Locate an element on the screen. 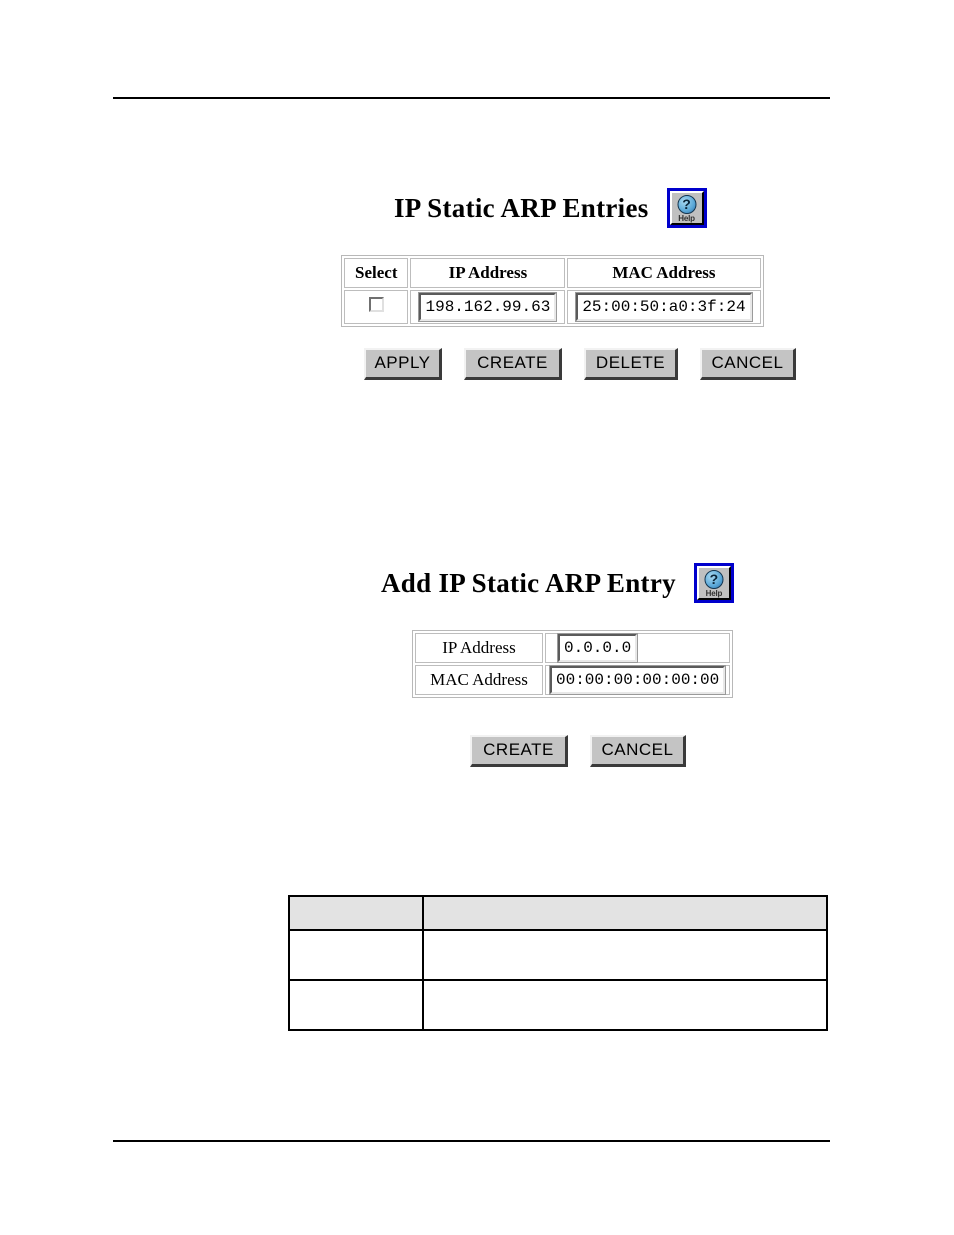 Image resolution: width=954 pixels, height=1235 pixels. apply-button: APPLY is located at coordinates (403, 364).